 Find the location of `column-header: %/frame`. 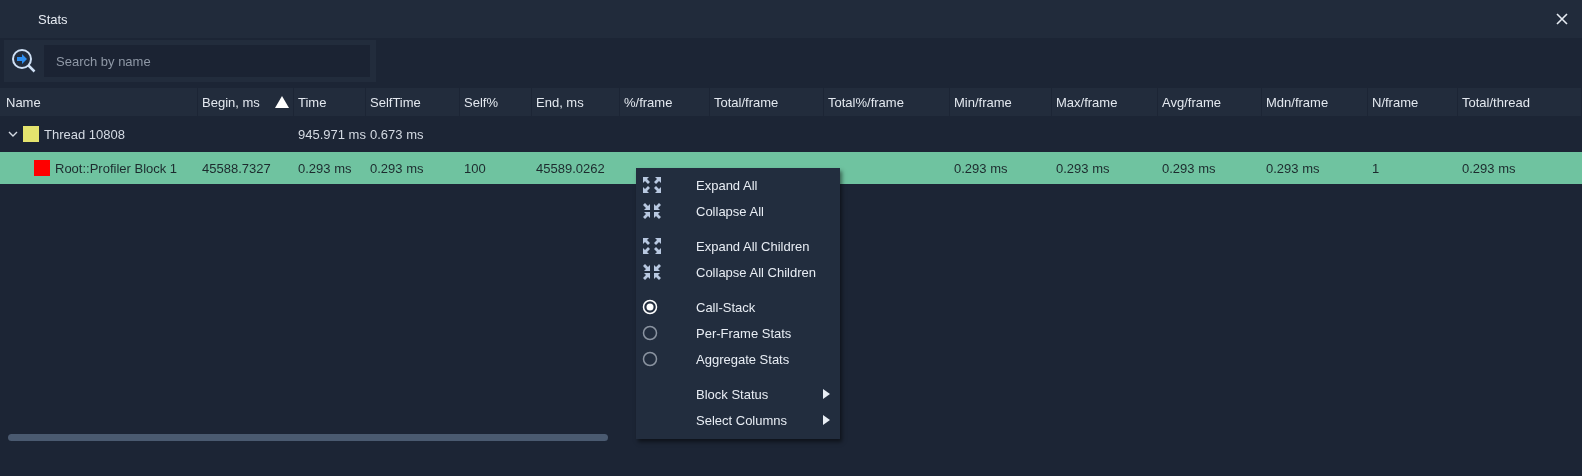

column-header: %/frame is located at coordinates (665, 102).